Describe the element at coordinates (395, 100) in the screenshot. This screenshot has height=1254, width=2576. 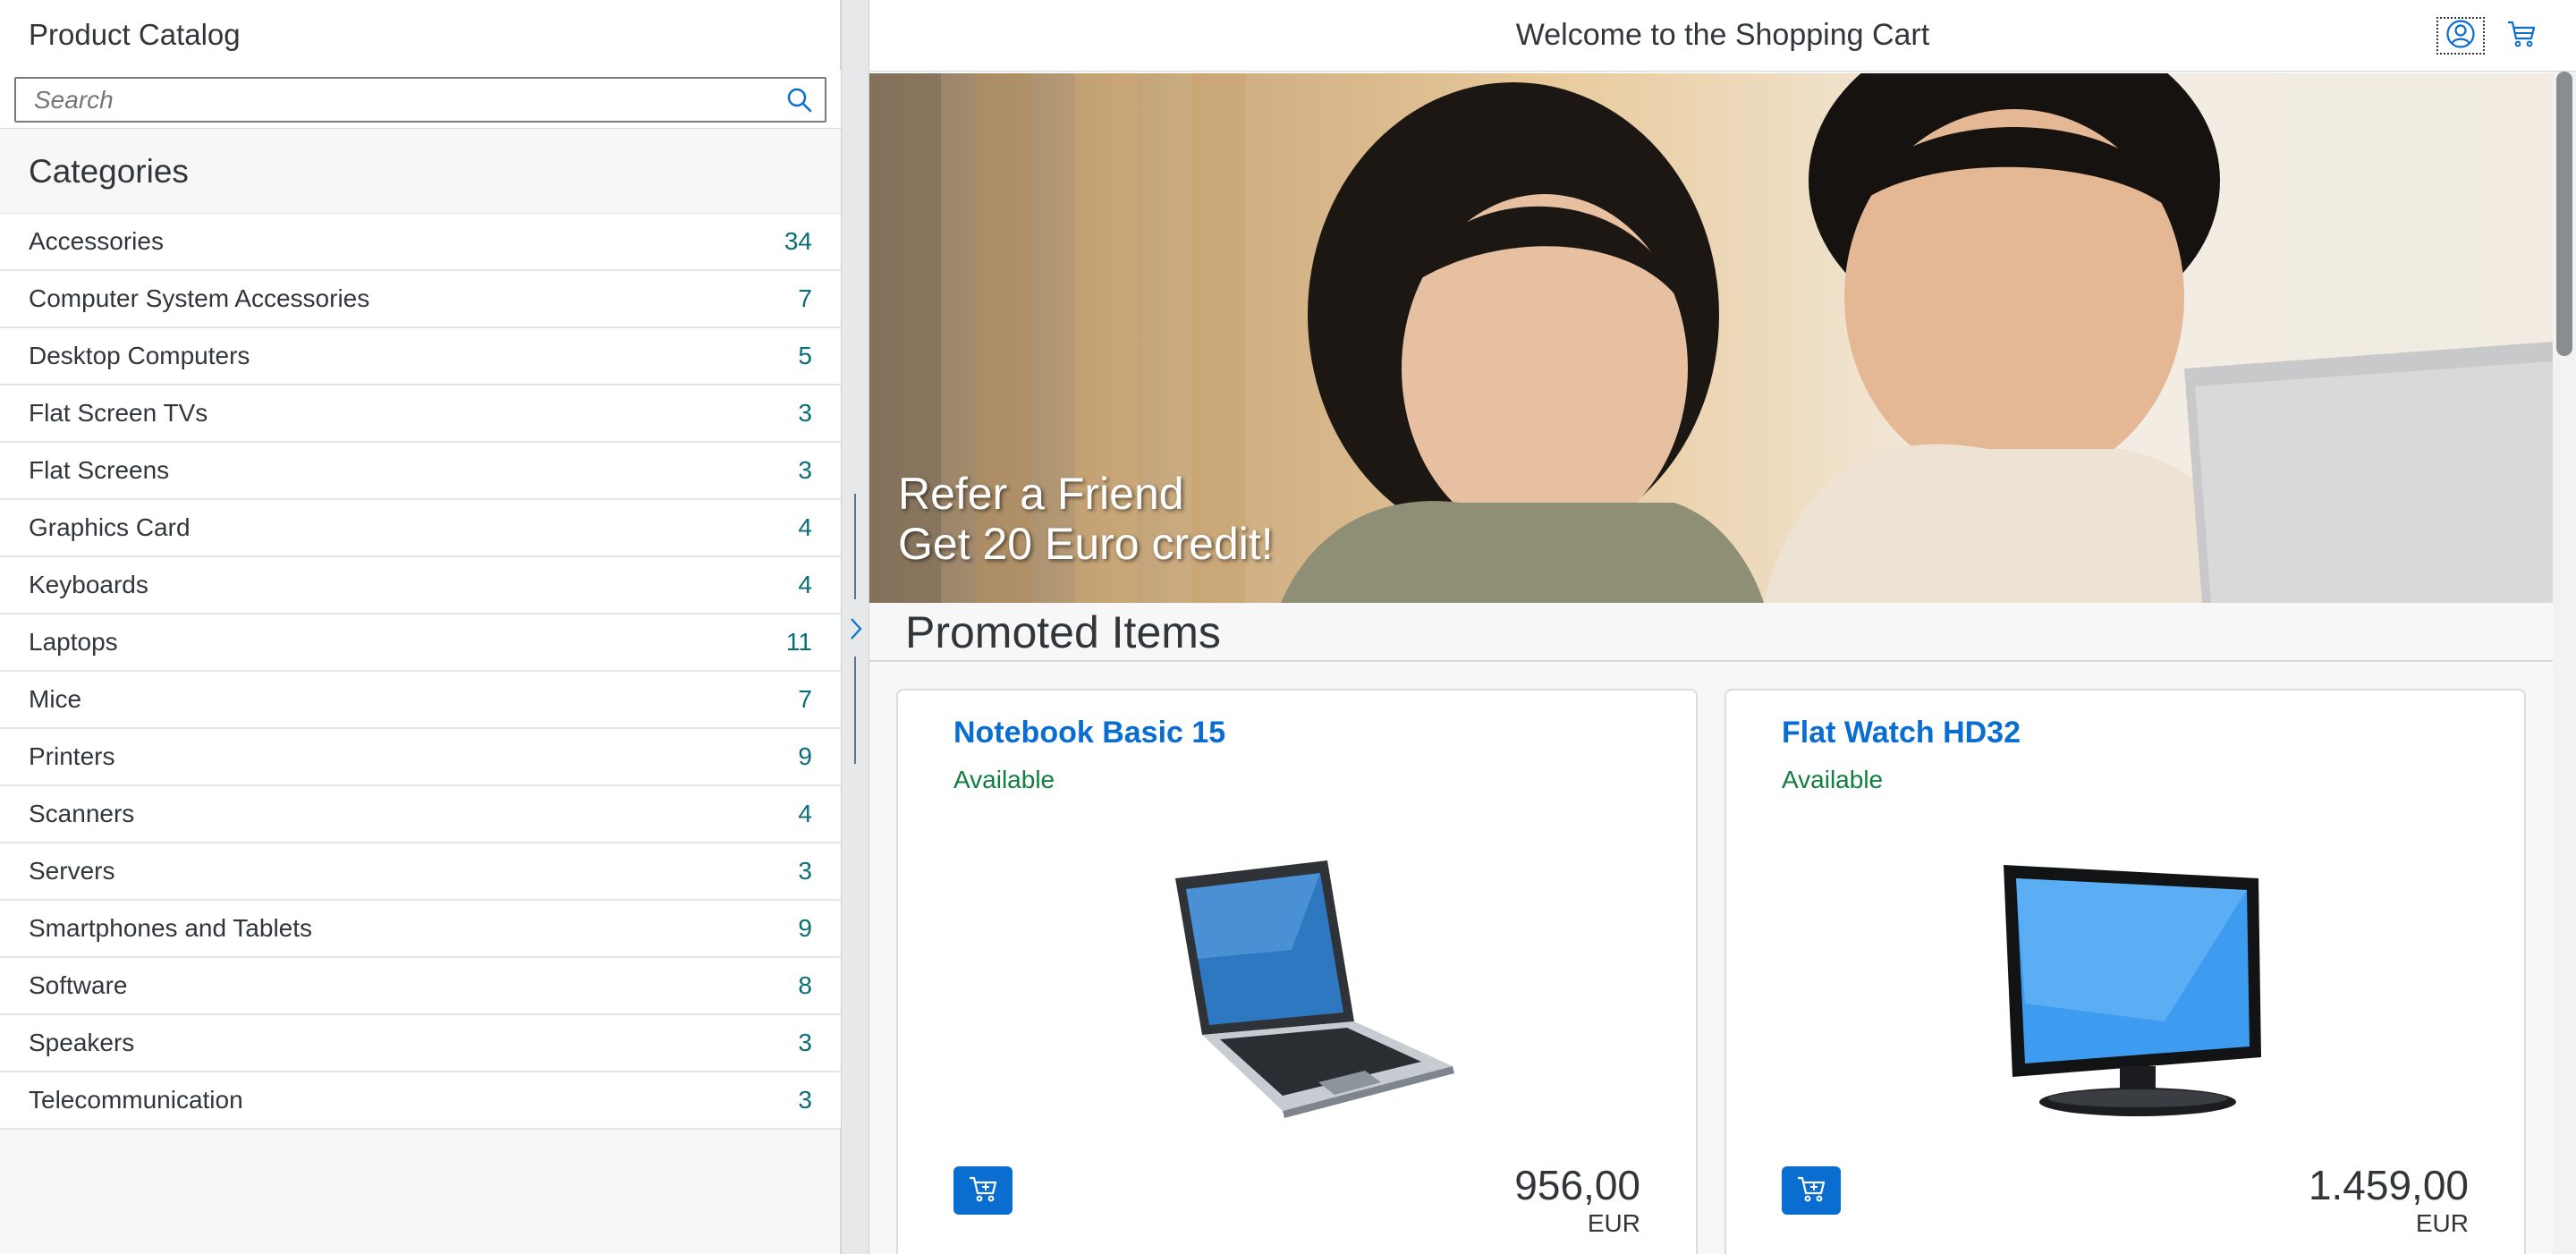
I see `search-input` at that location.